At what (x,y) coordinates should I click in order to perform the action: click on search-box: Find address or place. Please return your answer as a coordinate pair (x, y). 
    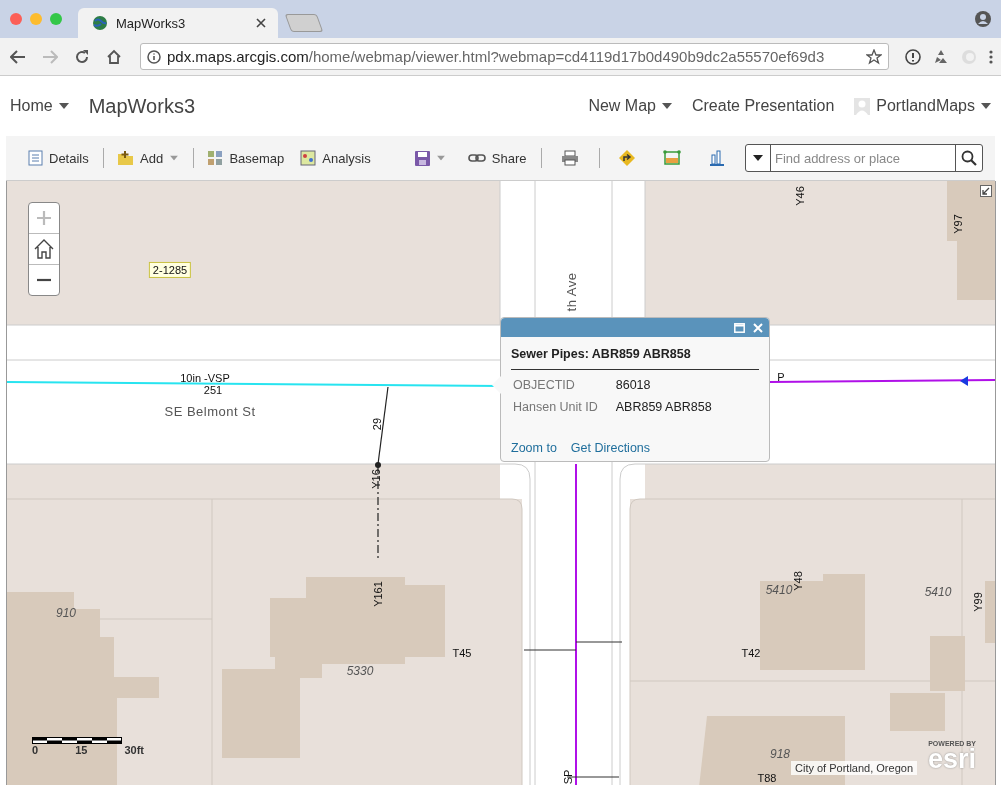
    Looking at the image, I should click on (864, 158).